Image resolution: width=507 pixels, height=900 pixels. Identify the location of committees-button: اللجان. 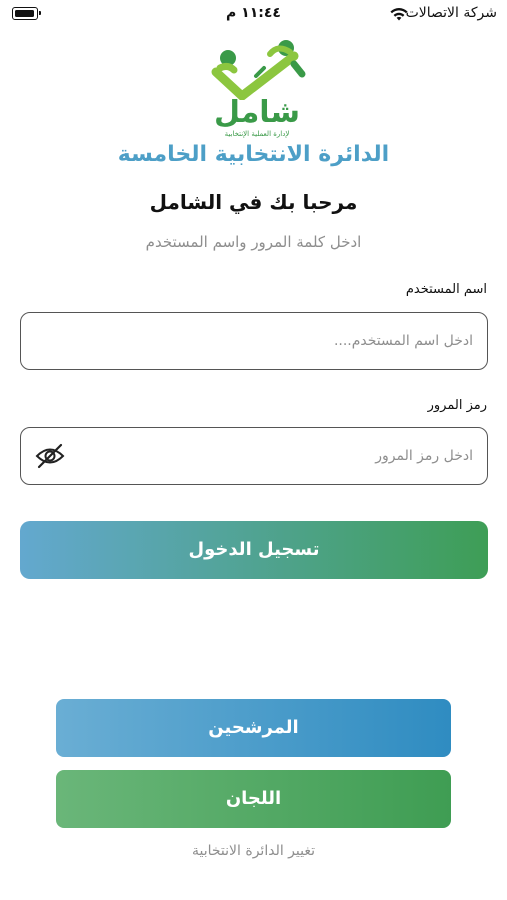
(253, 799).